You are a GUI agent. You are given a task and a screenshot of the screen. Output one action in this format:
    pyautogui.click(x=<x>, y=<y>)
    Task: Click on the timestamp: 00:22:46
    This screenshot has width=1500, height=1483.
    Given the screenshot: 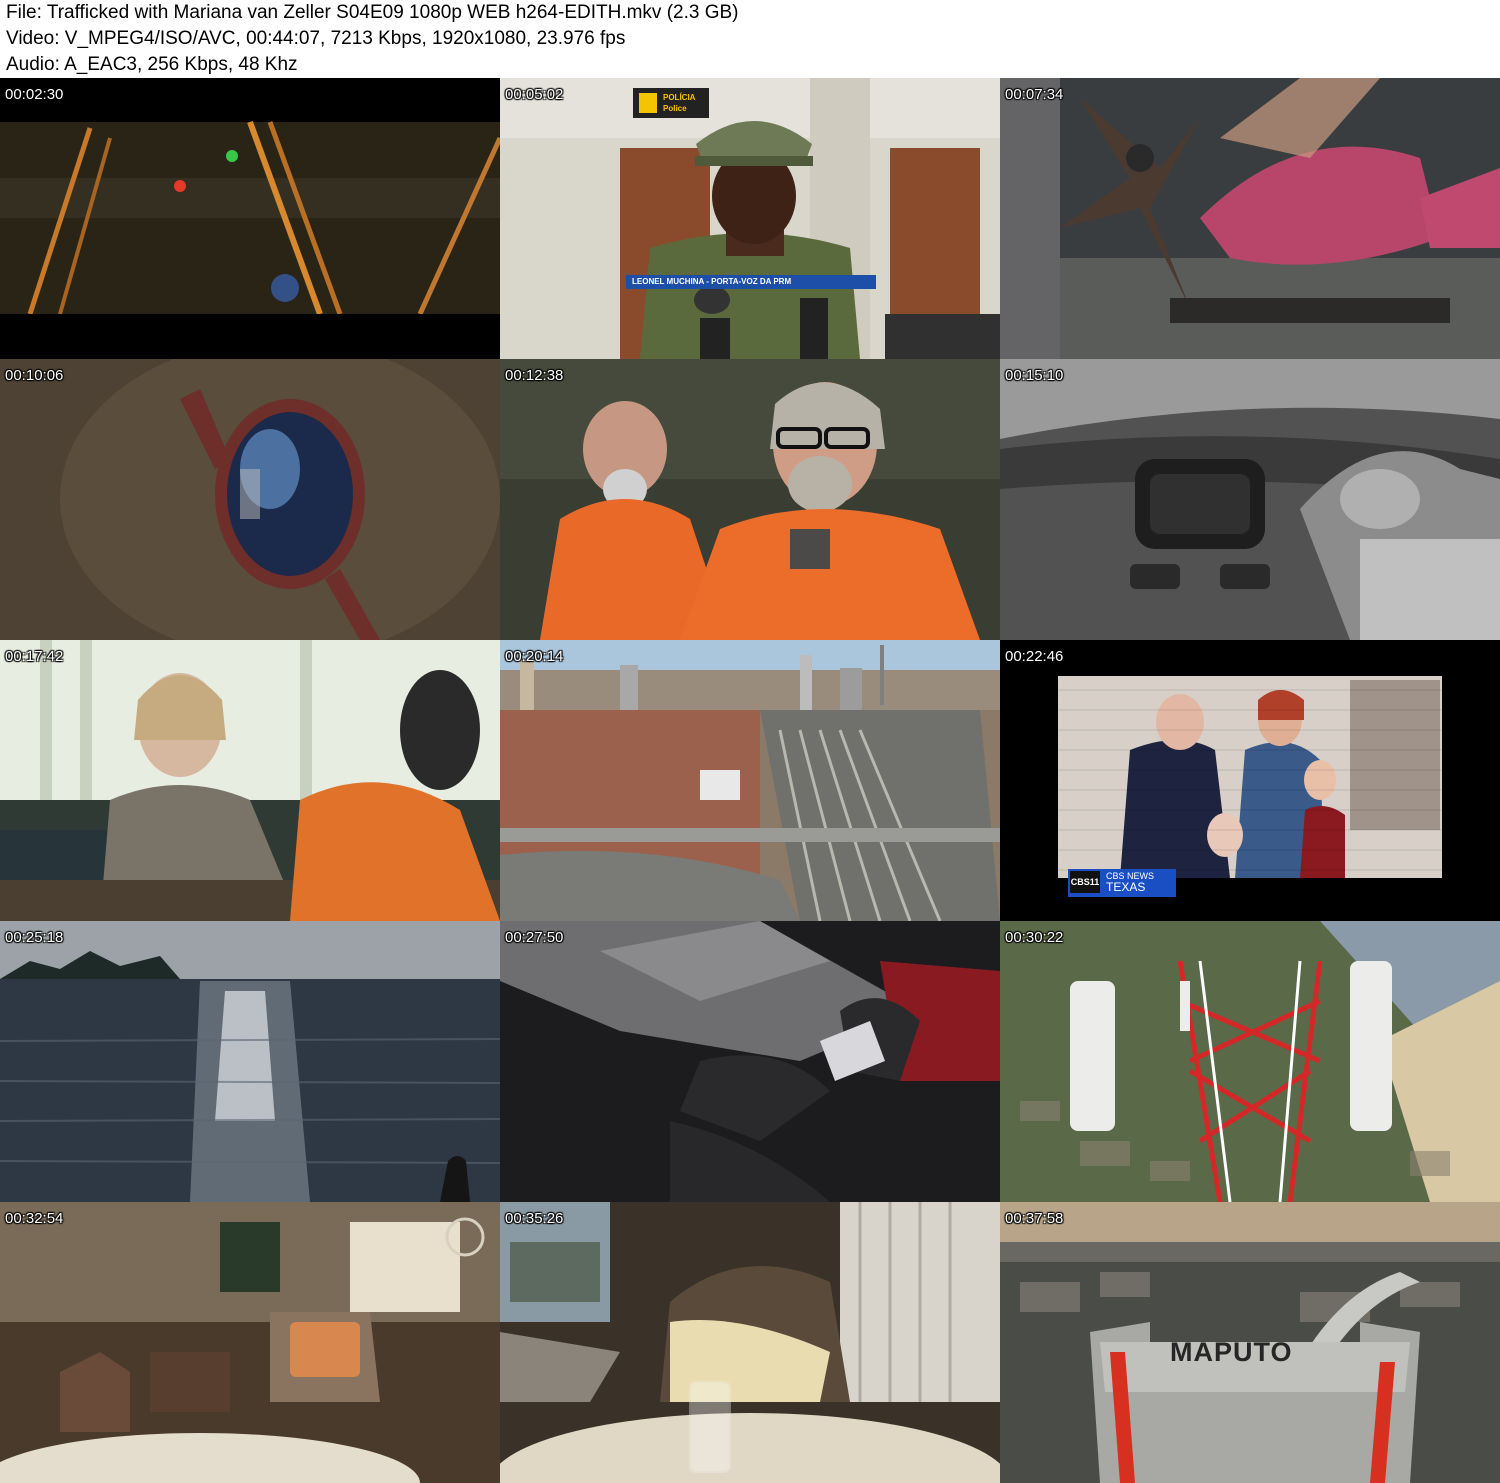 What is the action you would take?
    pyautogui.click(x=1034, y=656)
    